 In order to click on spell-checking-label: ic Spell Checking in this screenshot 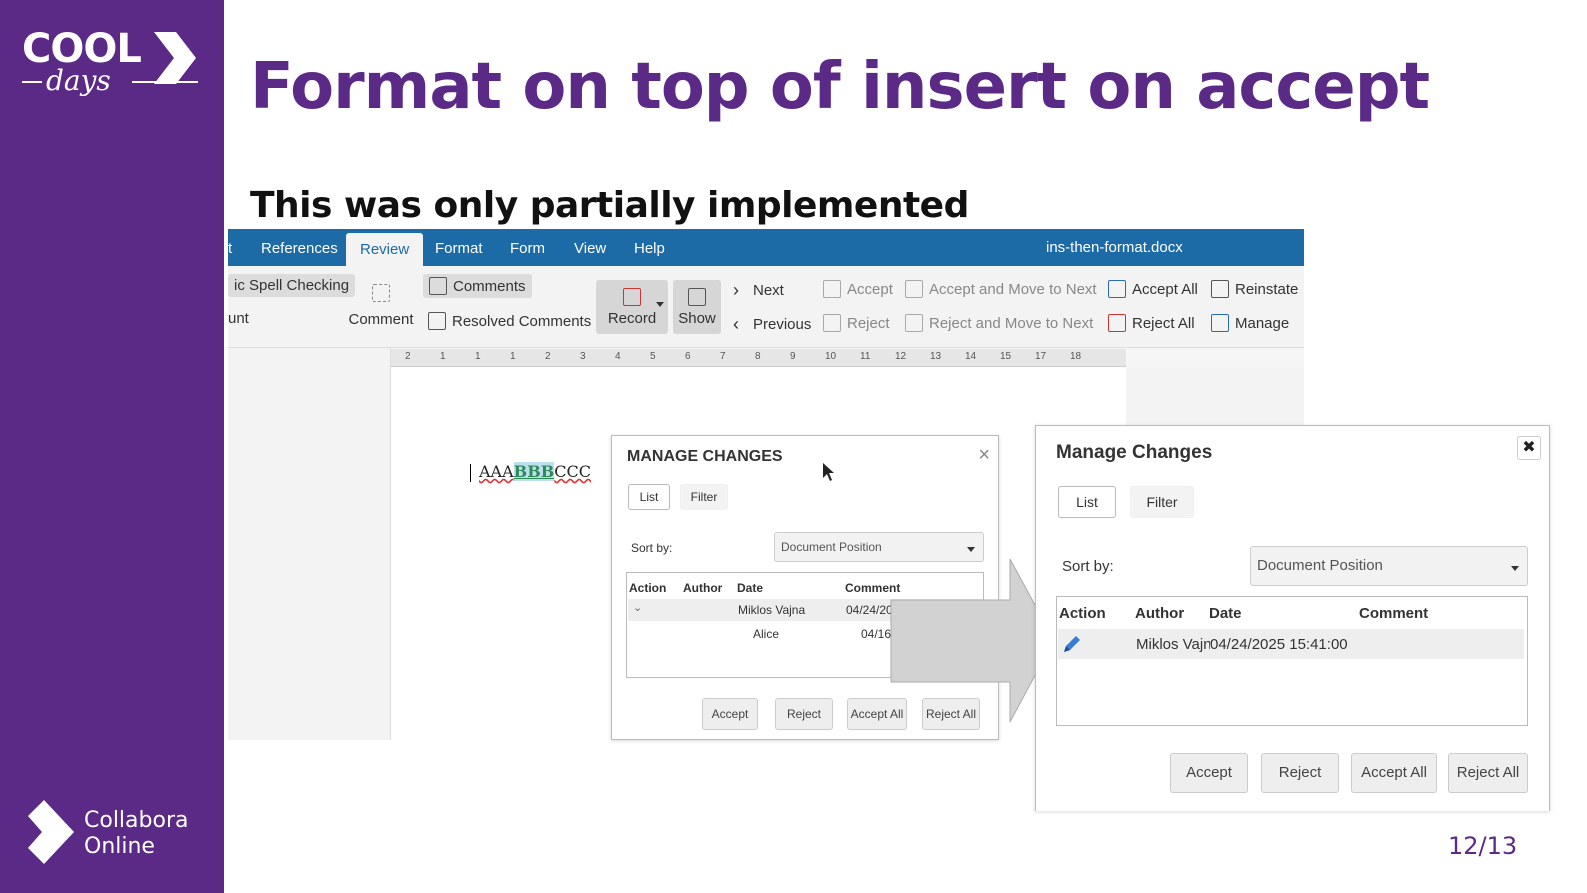, I will do `click(292, 285)`.